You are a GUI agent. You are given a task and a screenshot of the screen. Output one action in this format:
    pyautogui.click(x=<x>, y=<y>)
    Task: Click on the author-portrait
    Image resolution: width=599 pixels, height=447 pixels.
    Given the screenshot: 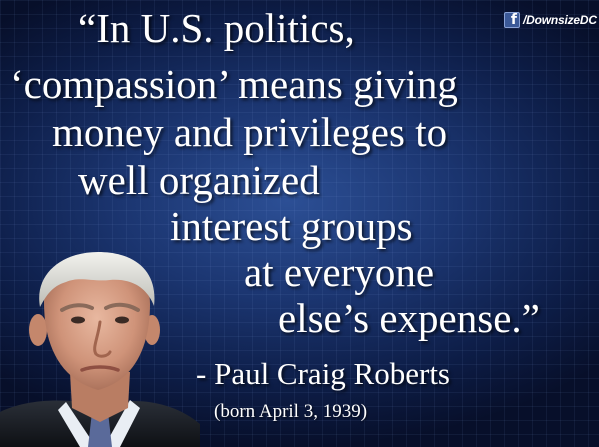 What is the action you would take?
    pyautogui.click(x=100, y=349)
    